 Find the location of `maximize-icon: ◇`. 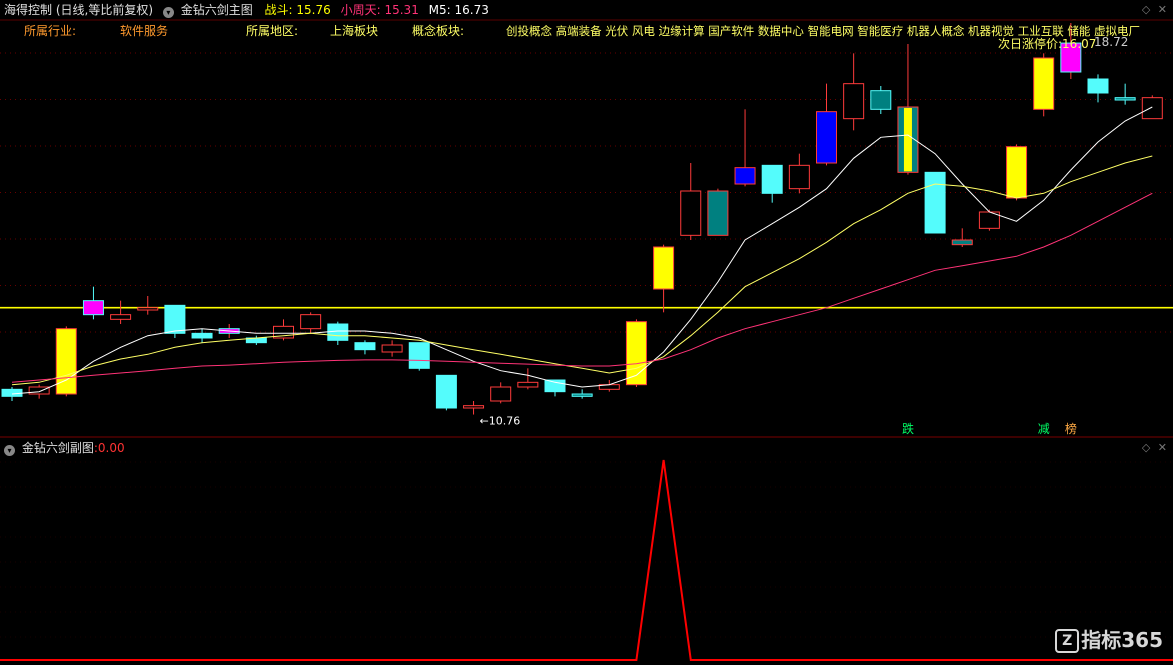

maximize-icon: ◇ is located at coordinates (1146, 9).